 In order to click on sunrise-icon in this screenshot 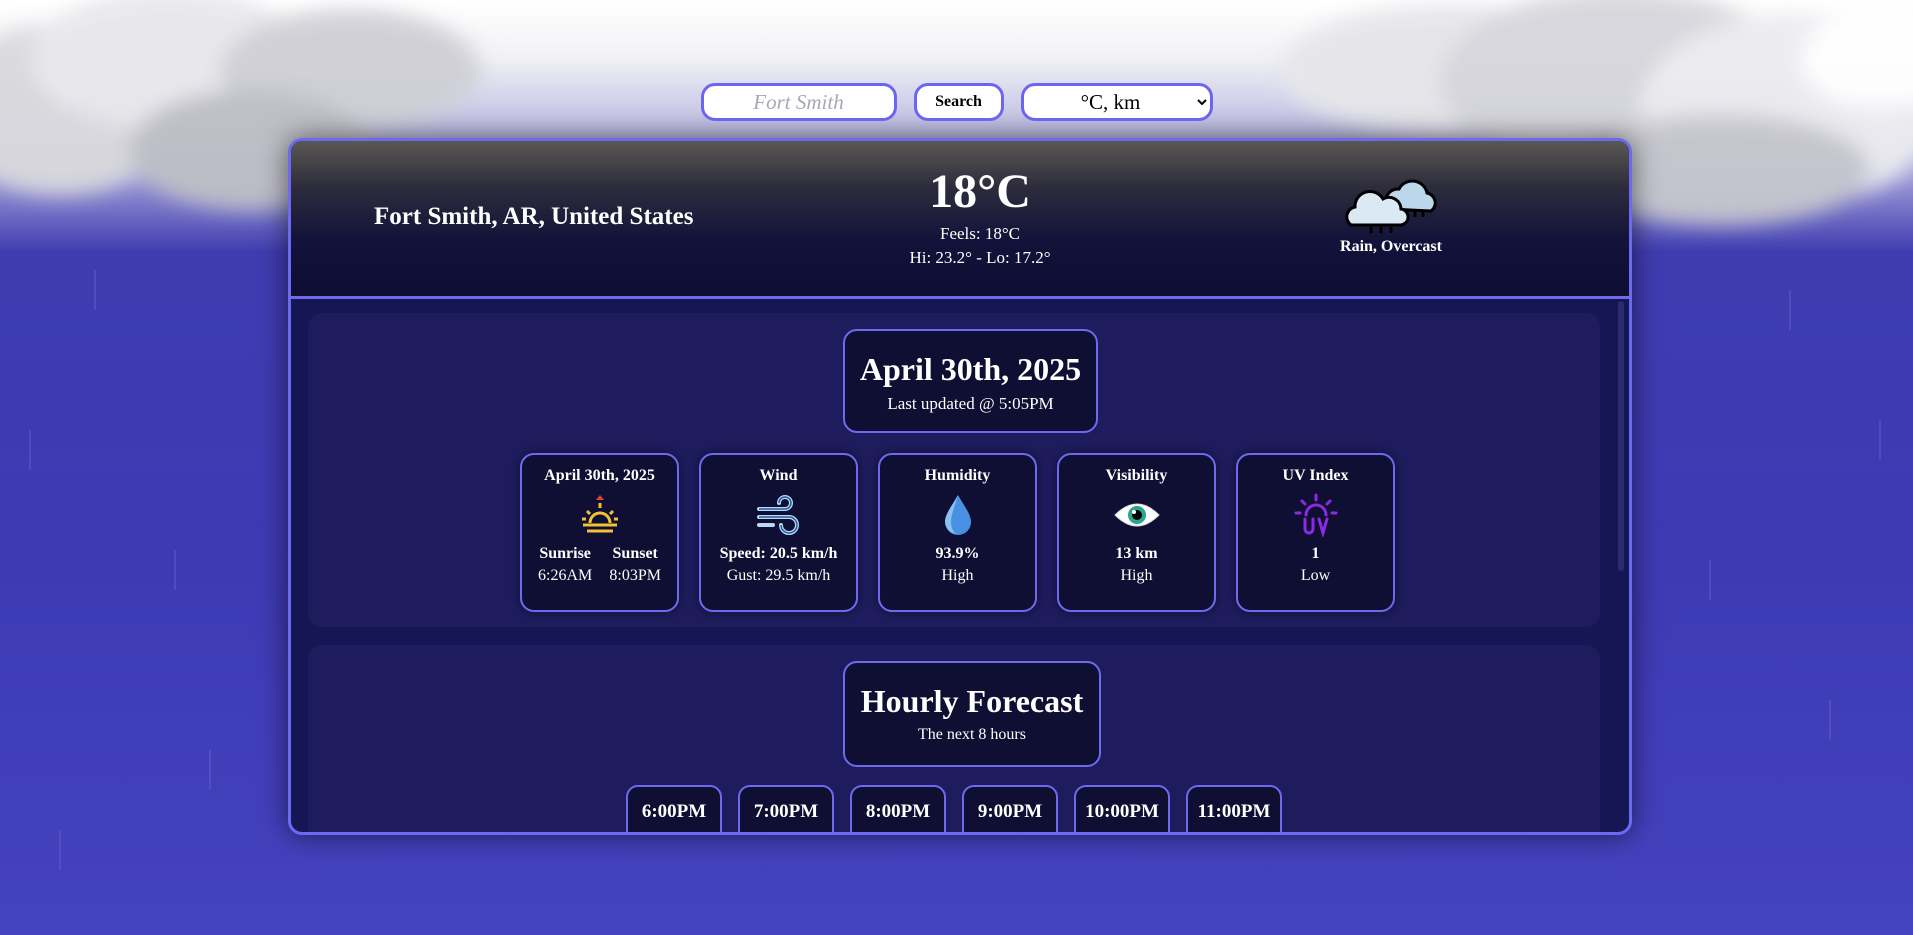, I will do `click(599, 514)`.